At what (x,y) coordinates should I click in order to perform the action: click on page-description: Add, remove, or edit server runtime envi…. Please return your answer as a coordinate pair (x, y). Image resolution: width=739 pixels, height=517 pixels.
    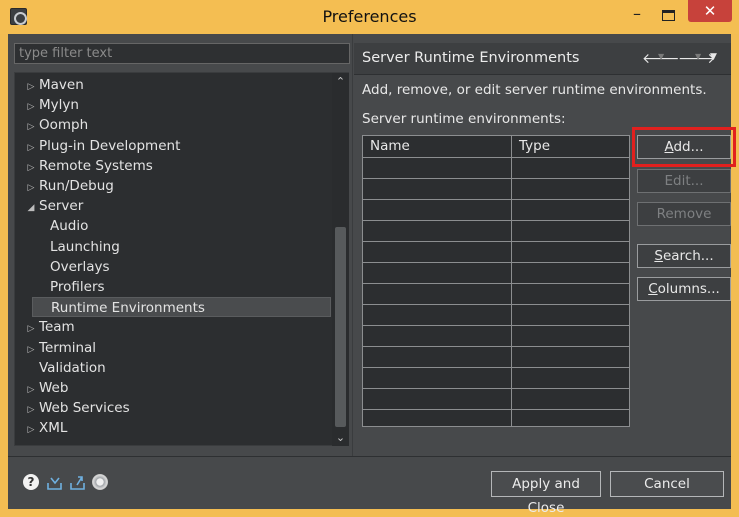
    Looking at the image, I should click on (534, 90).